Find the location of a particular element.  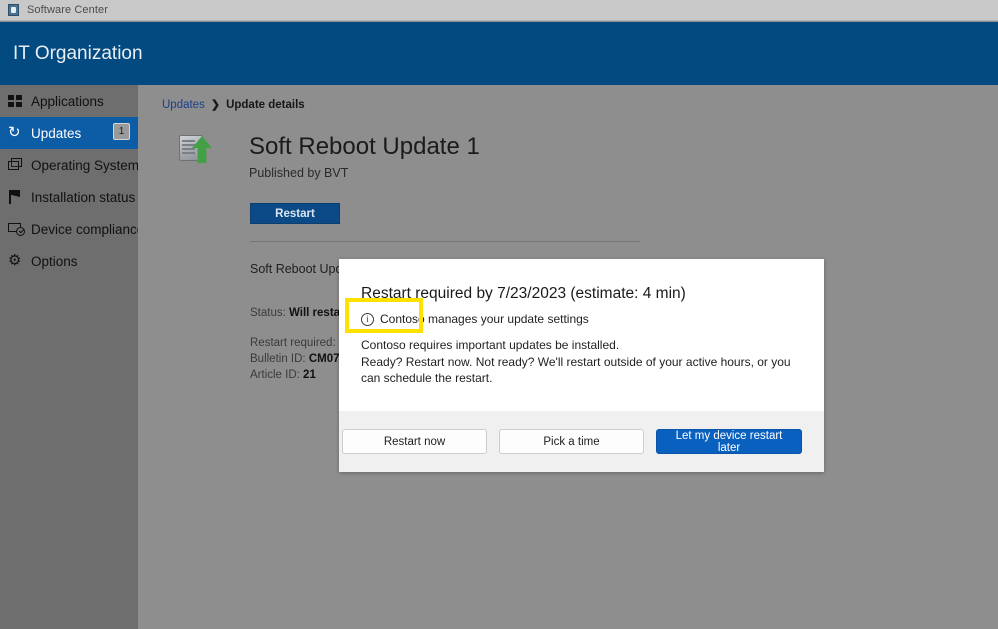

window-title-bar: Software Center is located at coordinates (499, 10).